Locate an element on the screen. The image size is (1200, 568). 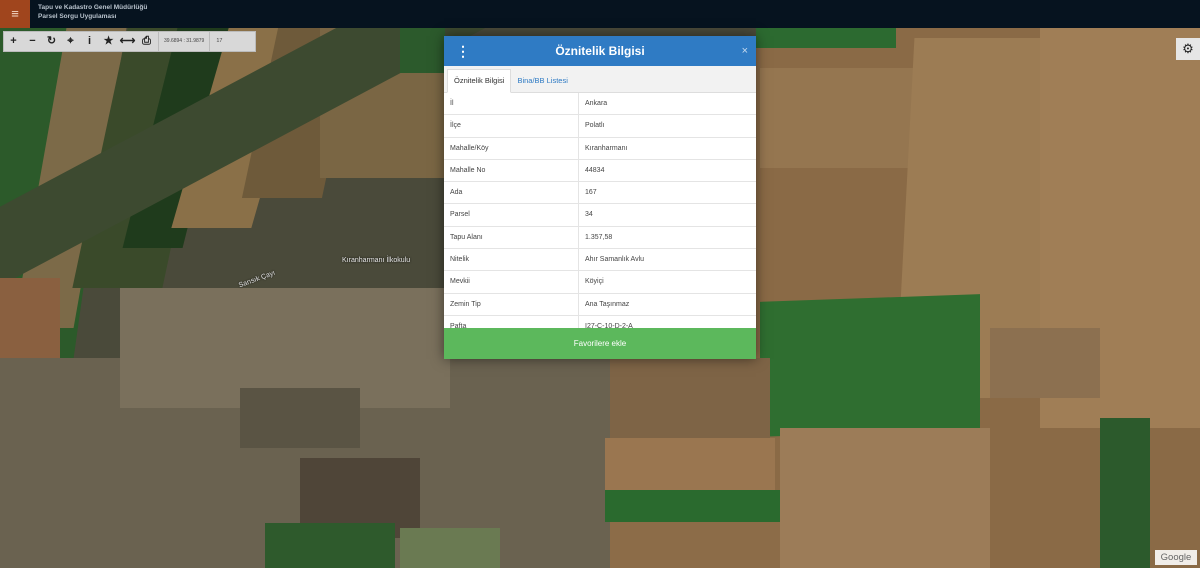
row-key: Mahalle/Köy is located at coordinates (511, 148).